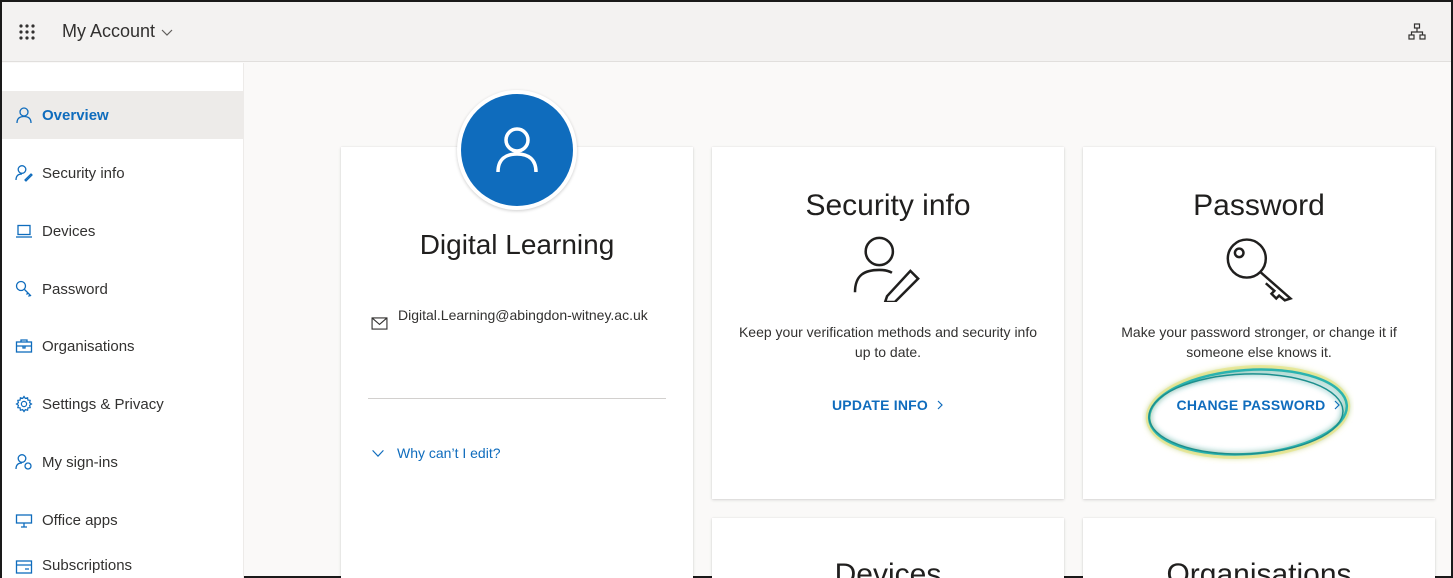 Image resolution: width=1453 pixels, height=578 pixels. Describe the element at coordinates (123, 115) in the screenshot. I see `sidebar-item-overview: Overview` at that location.